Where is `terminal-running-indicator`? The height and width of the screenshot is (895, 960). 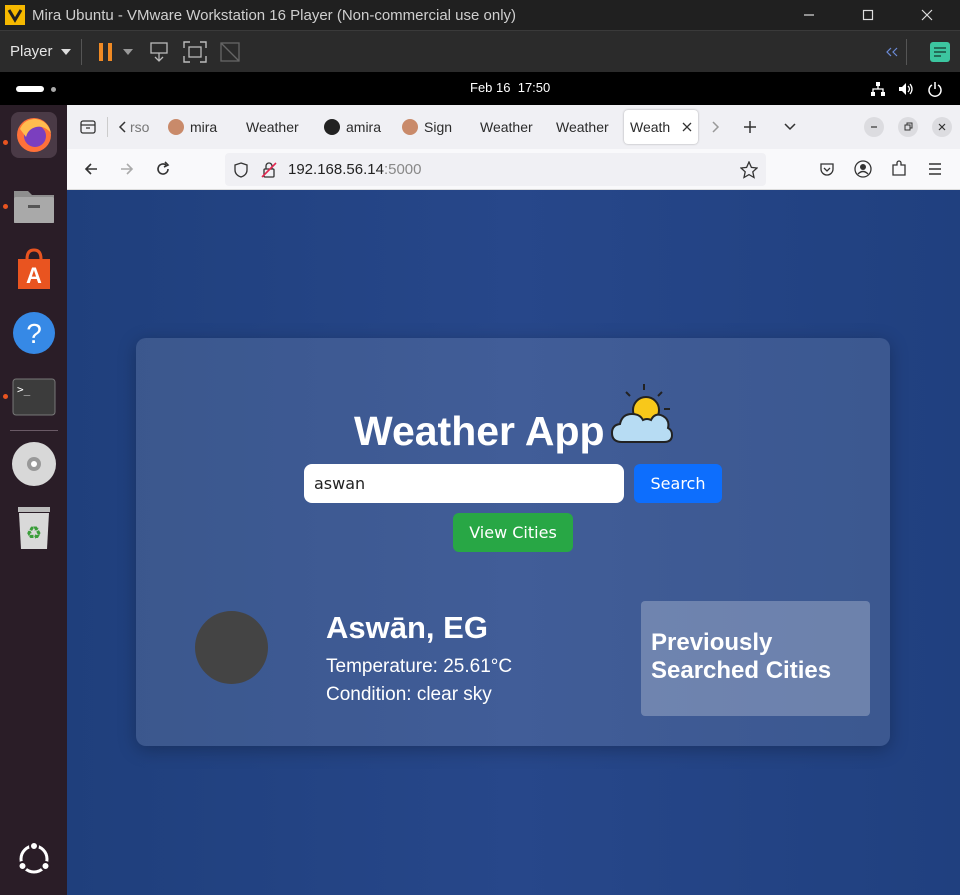
terminal-running-indicator is located at coordinates (5, 396).